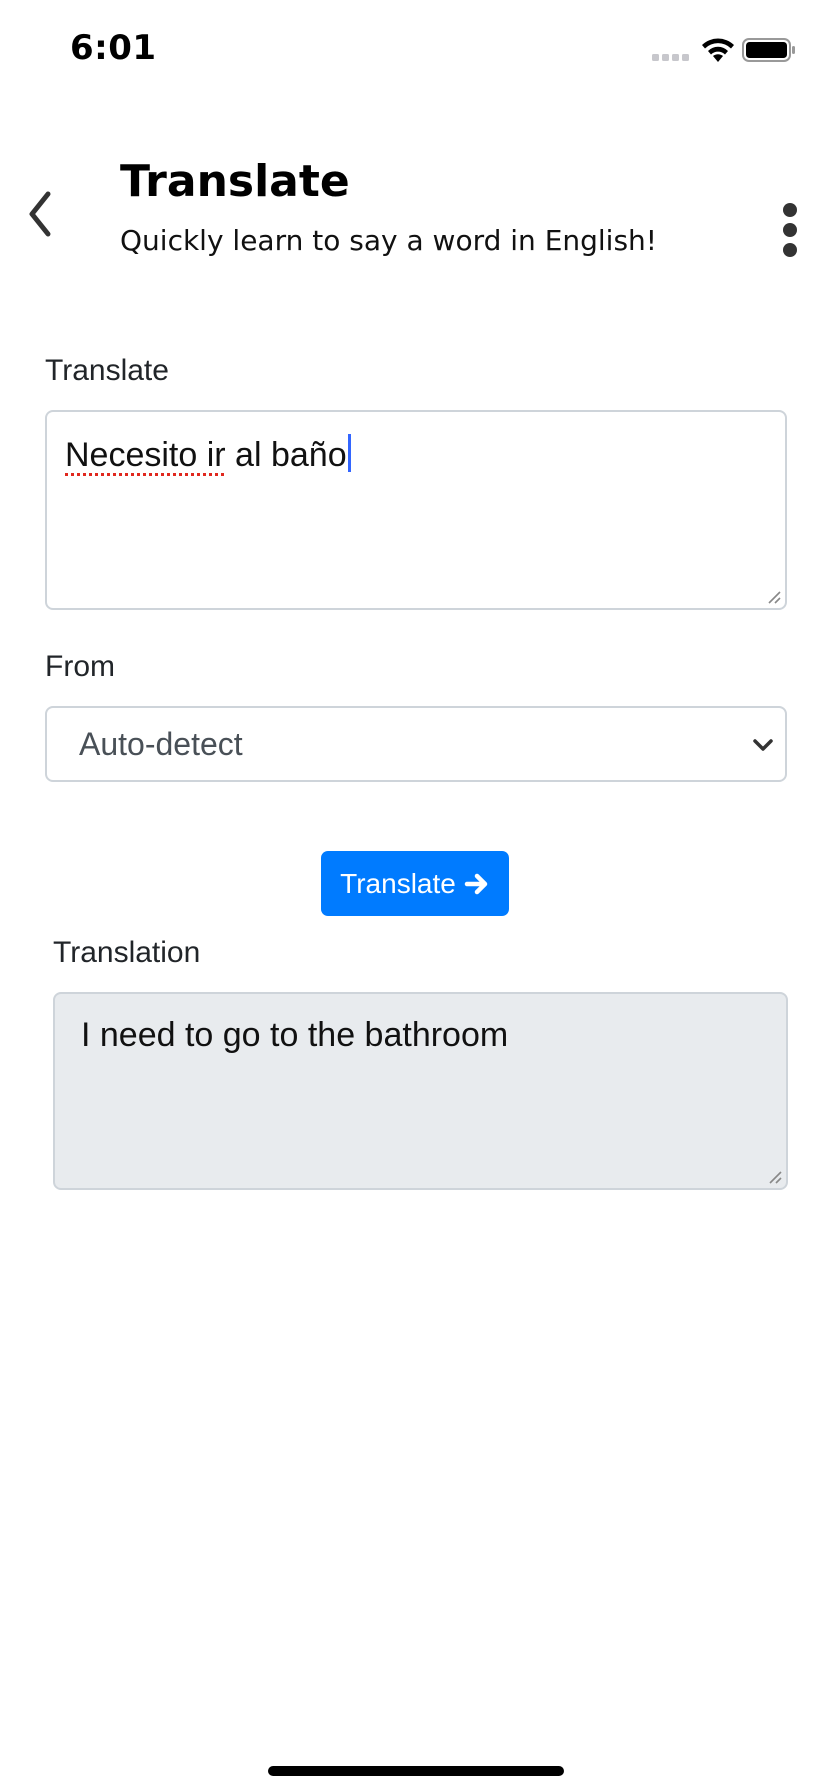 The image size is (828, 1792). What do you see at coordinates (416, 744) in the screenshot?
I see `from-language-select: Auto-detect` at bounding box center [416, 744].